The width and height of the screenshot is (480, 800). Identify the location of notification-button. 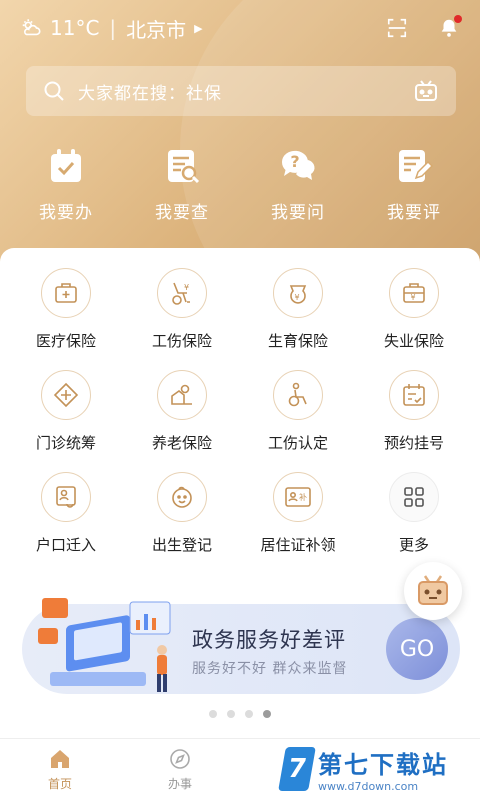
(450, 27).